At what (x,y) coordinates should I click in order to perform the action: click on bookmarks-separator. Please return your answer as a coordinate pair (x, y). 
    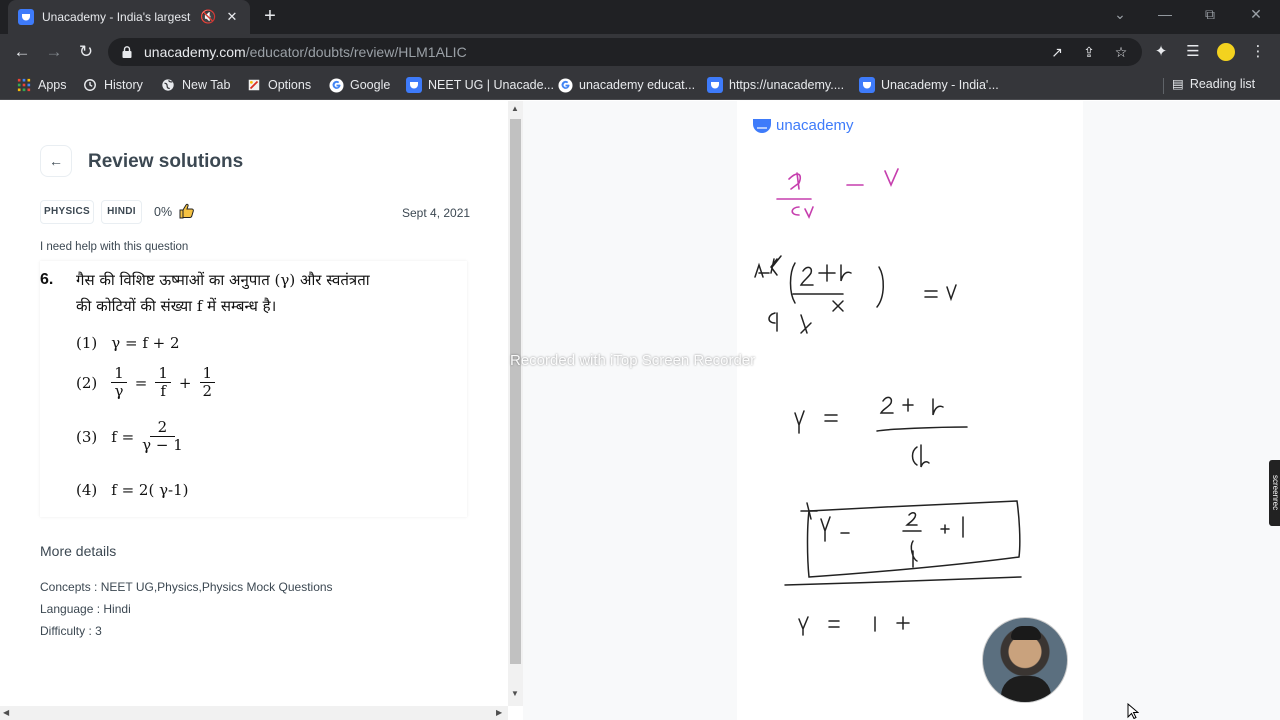
    Looking at the image, I should click on (1163, 86).